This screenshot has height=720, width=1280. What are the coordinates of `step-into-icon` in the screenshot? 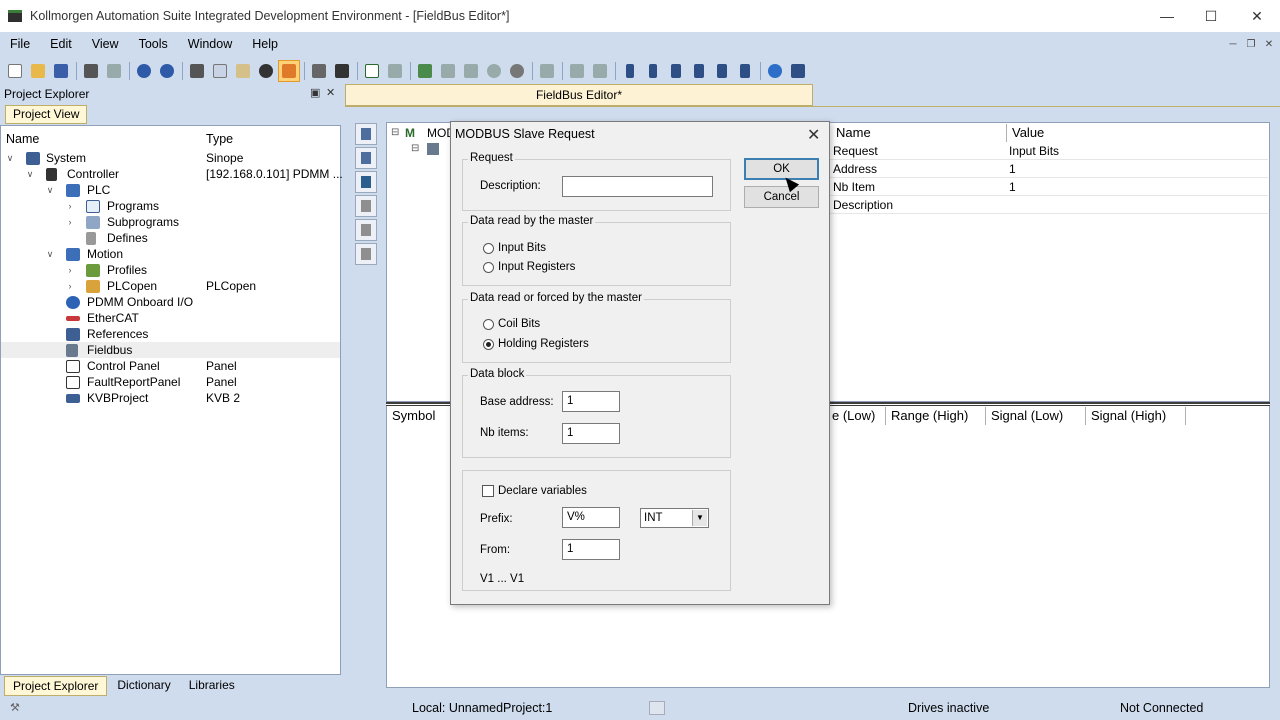 It's located at (699, 71).